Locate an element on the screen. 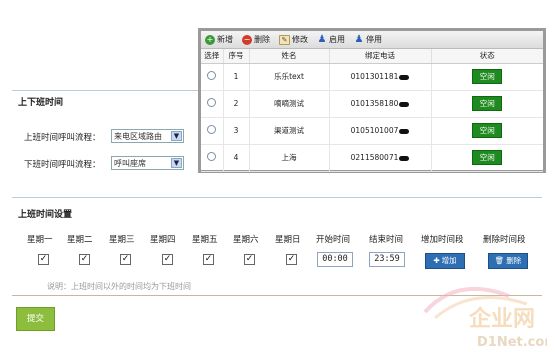  section-title-work-hours: 上下班时间 is located at coordinates (41, 103).